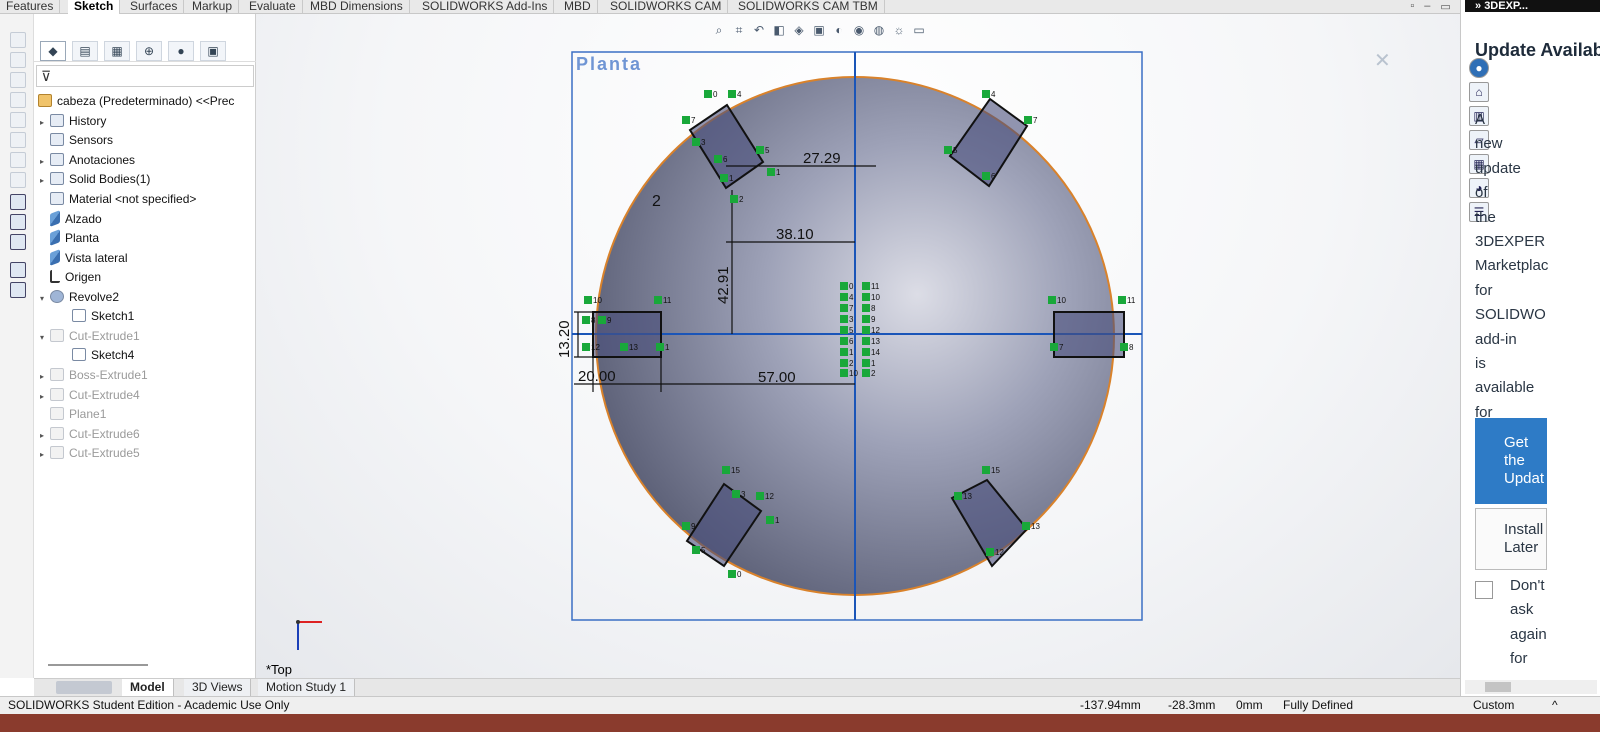 This screenshot has height=732, width=1600. Describe the element at coordinates (307, 688) in the screenshot. I see `tab-motion-study-1: Motion Study 1` at that location.